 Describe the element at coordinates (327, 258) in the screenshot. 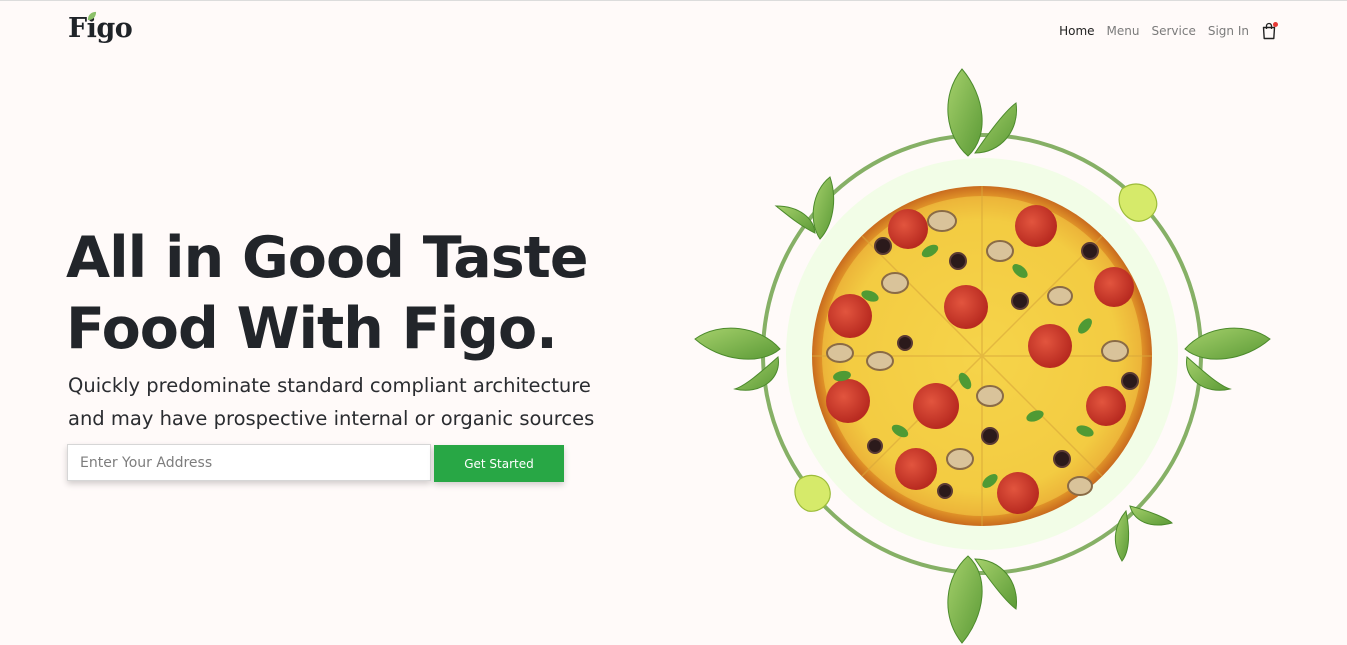

I see `hero-title-line-1: All in Good Taste` at that location.